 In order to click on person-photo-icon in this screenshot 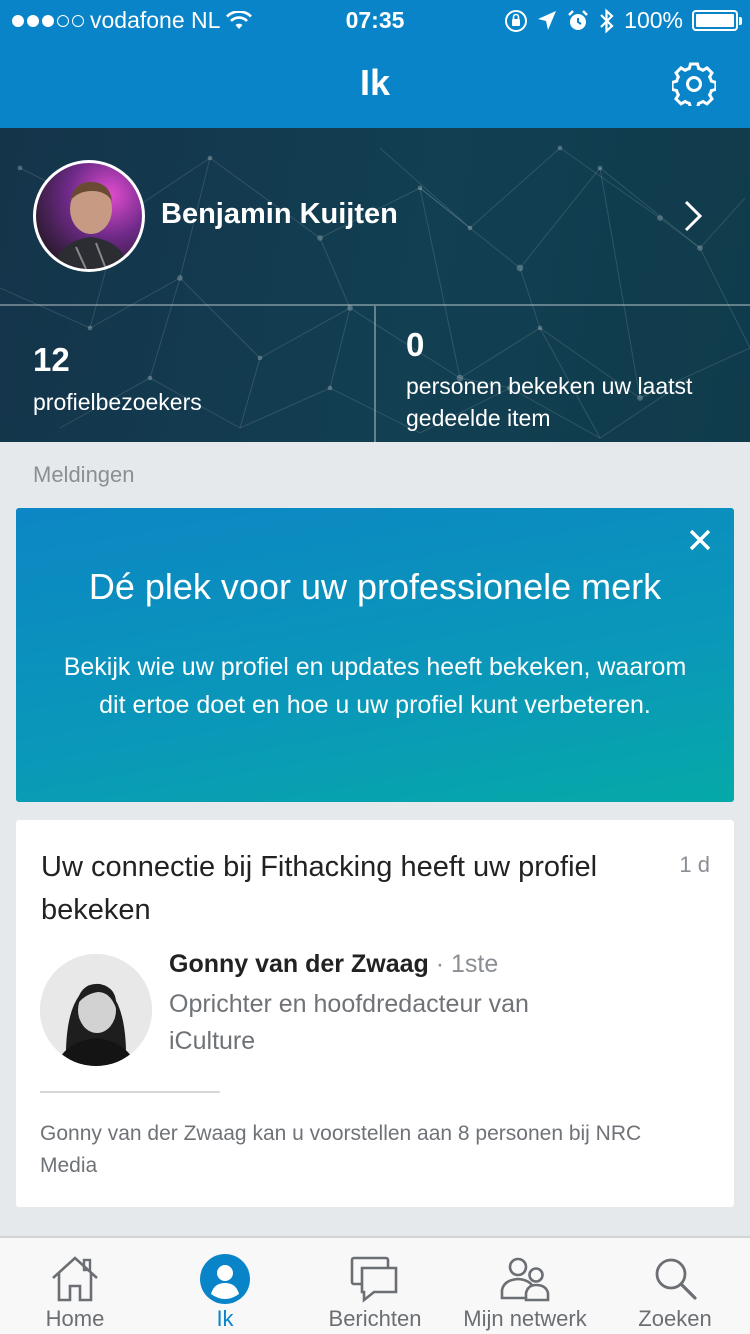, I will do `click(96, 1010)`.